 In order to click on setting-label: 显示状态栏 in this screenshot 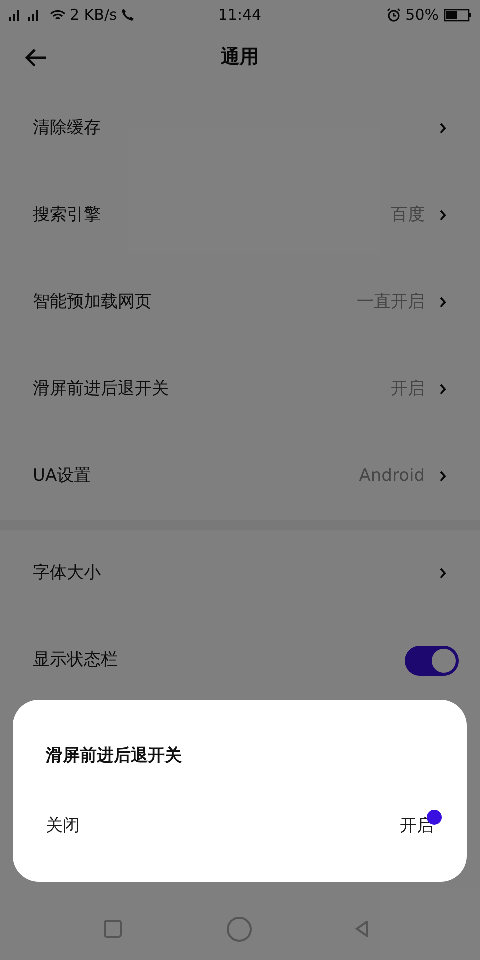, I will do `click(76, 660)`.